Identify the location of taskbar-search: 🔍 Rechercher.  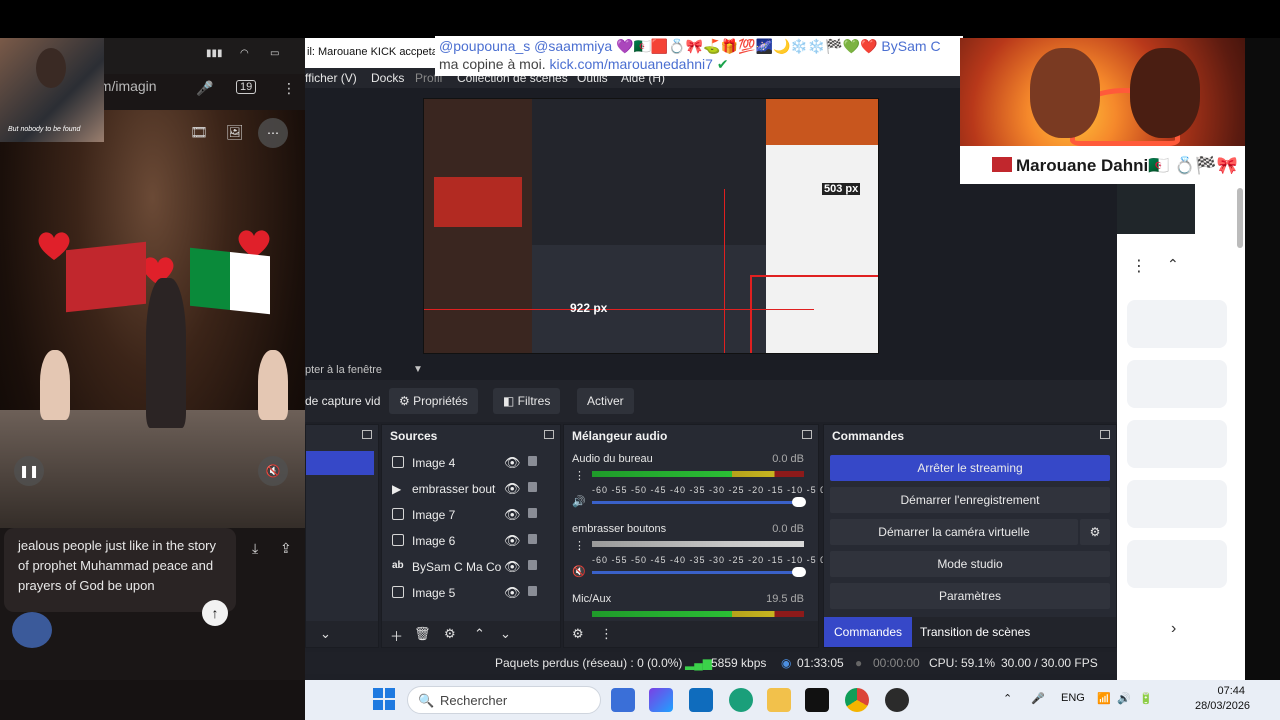
(504, 700).